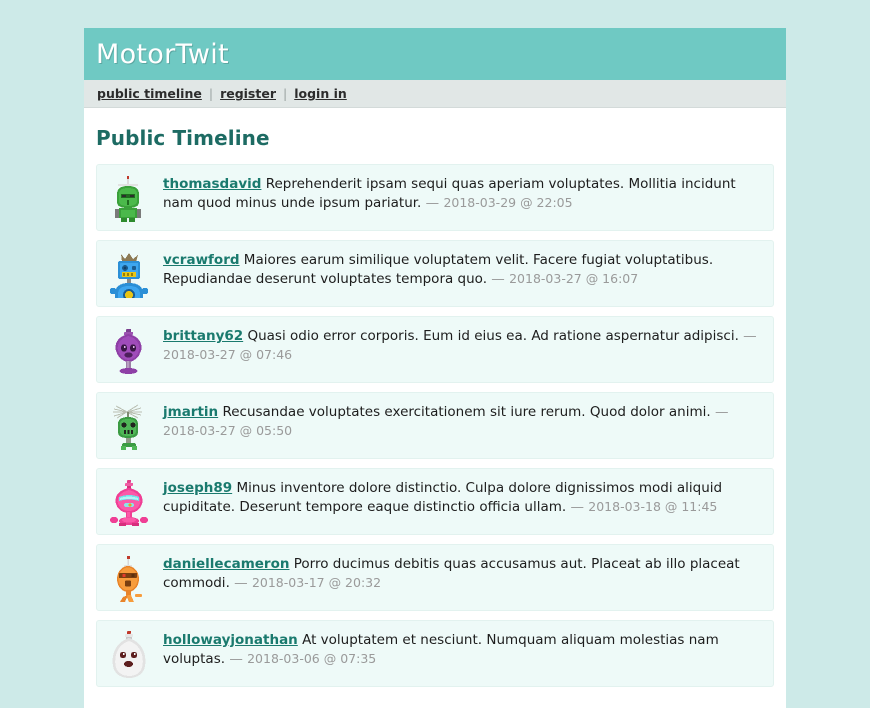 The height and width of the screenshot is (708, 870). I want to click on timeline-entry-timestamp: 2018-03-27 @ 07:46, so click(228, 355).